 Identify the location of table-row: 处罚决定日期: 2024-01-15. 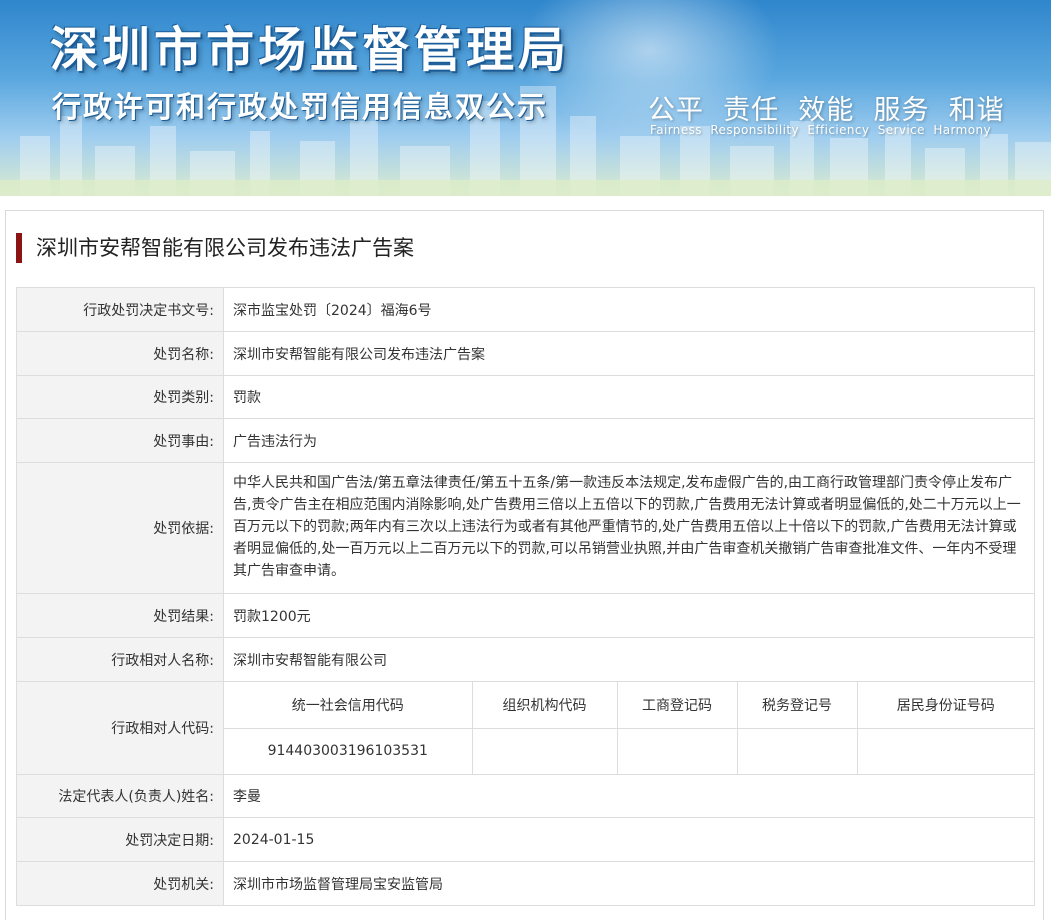
(525, 839).